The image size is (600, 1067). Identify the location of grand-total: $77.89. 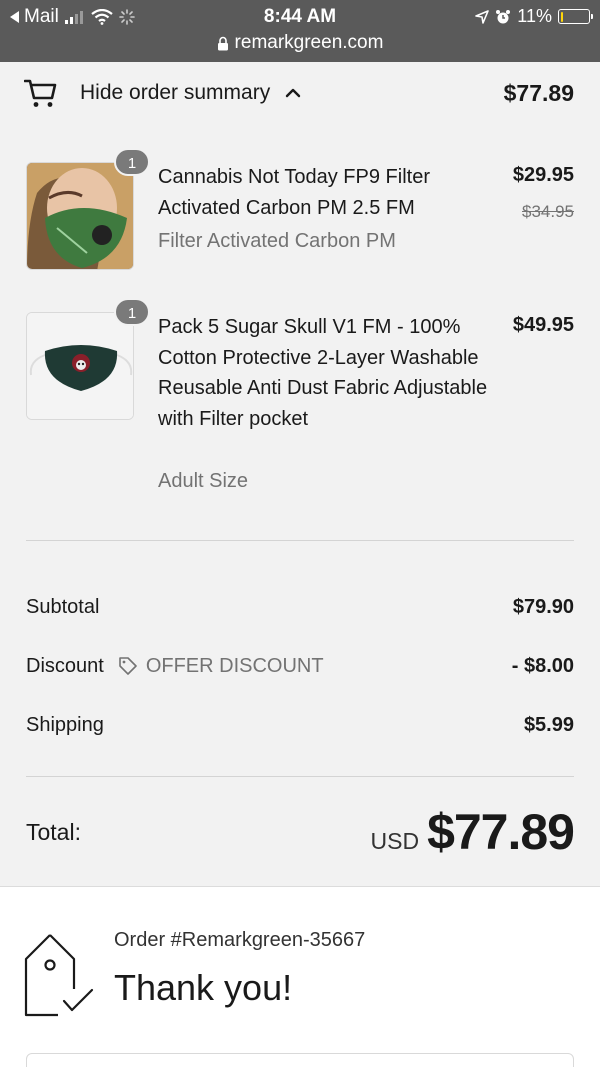
(501, 832).